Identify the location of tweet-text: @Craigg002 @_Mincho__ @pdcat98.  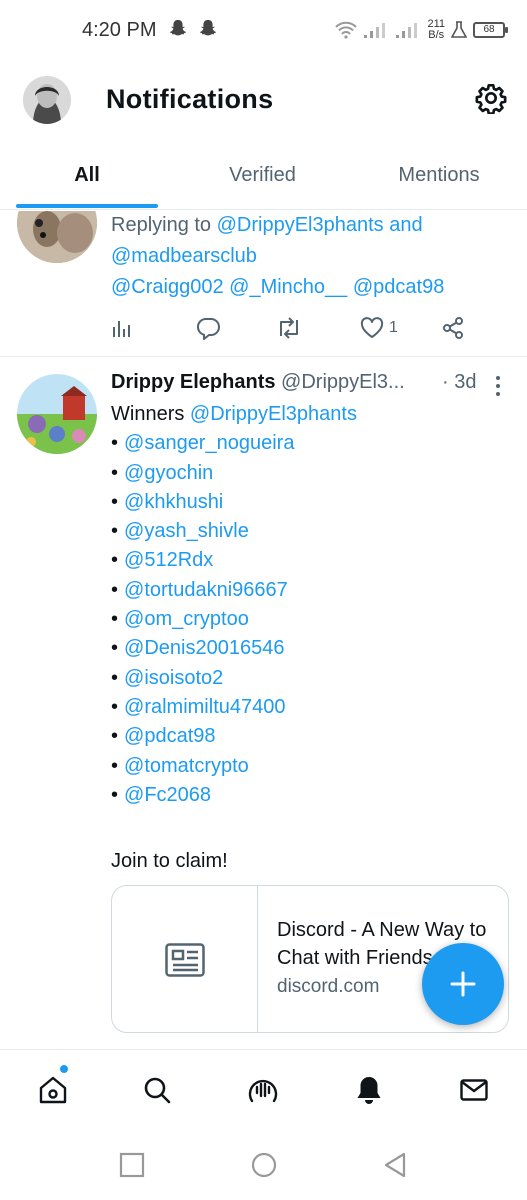
(277, 287).